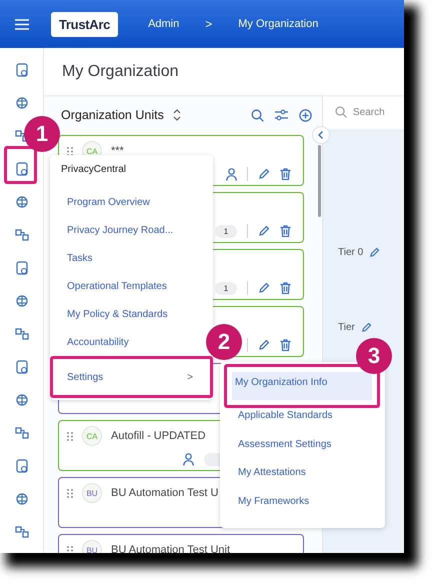 Image resolution: width=436 pixels, height=588 pixels. What do you see at coordinates (346, 327) in the screenshot?
I see `tier-label: Tier` at bounding box center [346, 327].